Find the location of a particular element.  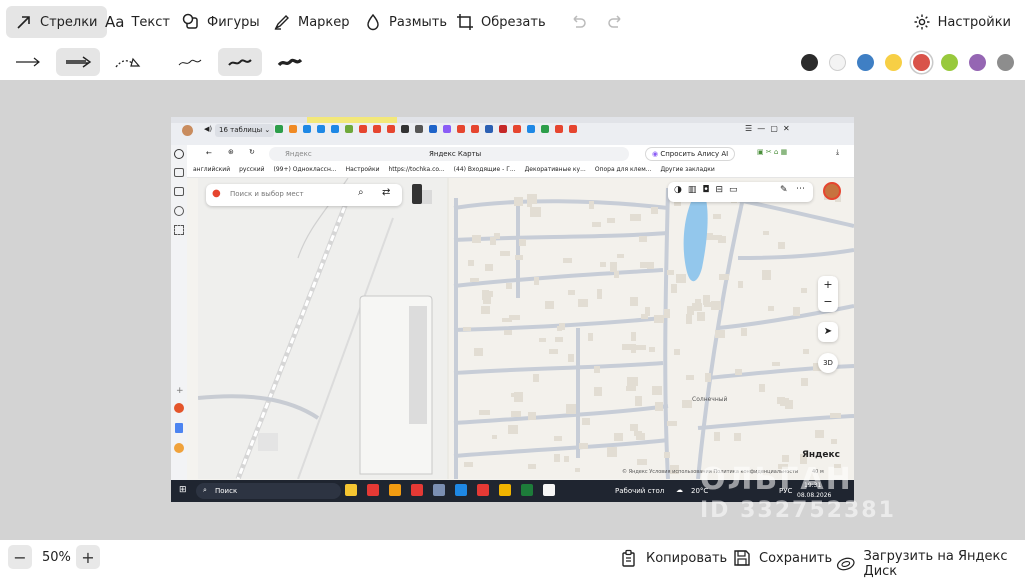

zoom-out-button: − is located at coordinates (20, 557).